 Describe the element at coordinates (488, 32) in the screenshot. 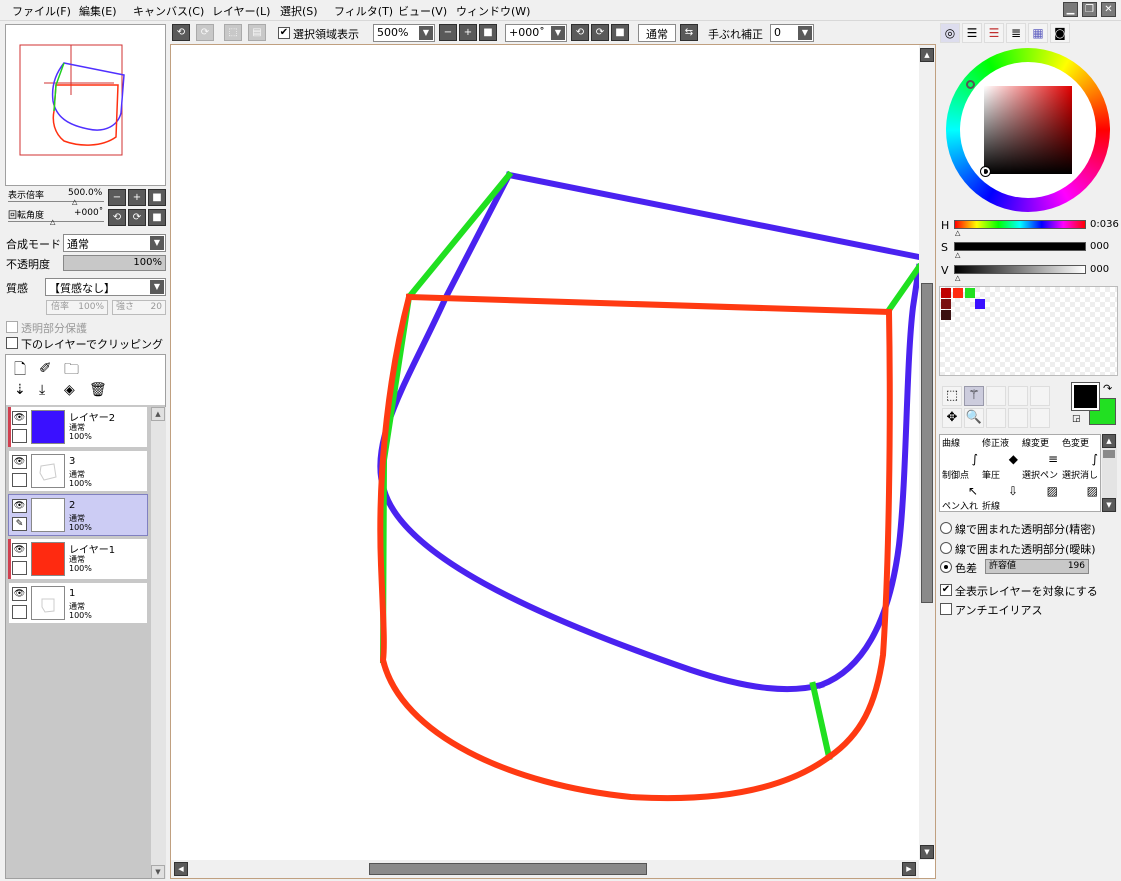

I see `zoom-reset-button: ■` at that location.